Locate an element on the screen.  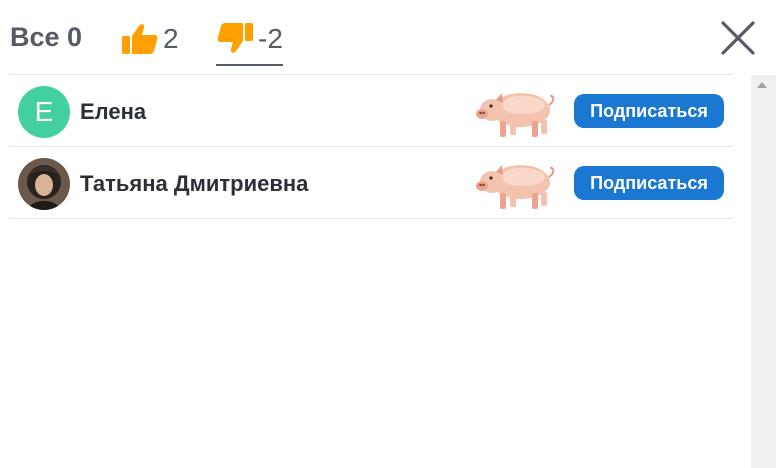
tab-dislikes: -2 is located at coordinates (249, 44).